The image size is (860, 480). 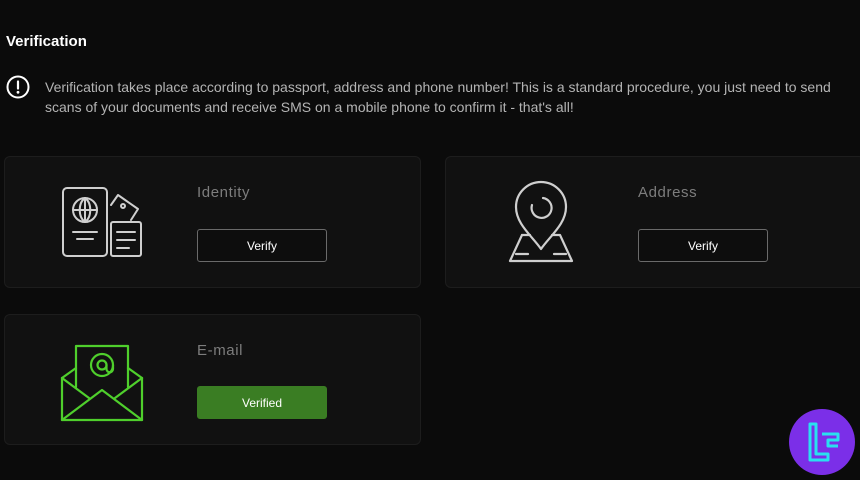 I want to click on address-verify-button: Verify, so click(x=703, y=245).